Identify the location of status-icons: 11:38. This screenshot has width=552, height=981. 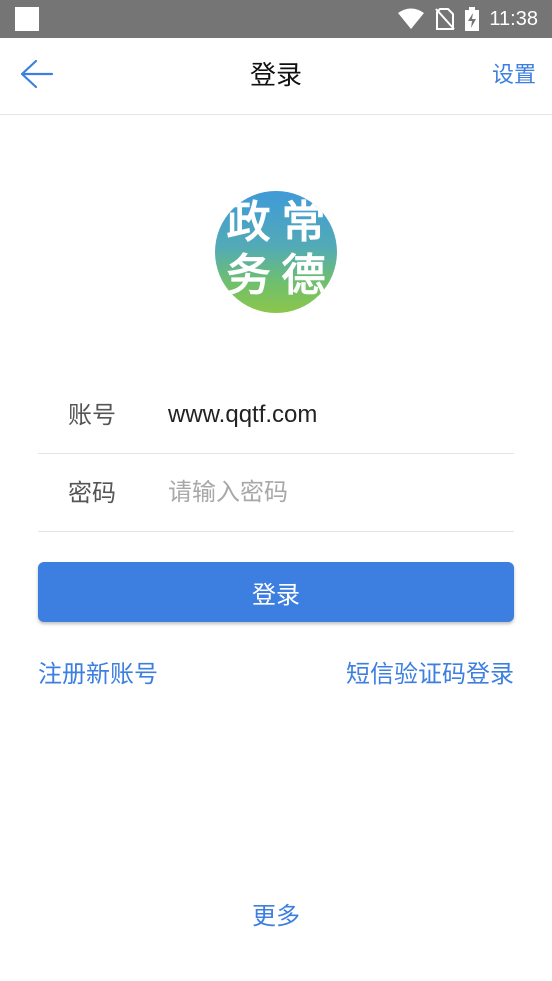
(467, 19).